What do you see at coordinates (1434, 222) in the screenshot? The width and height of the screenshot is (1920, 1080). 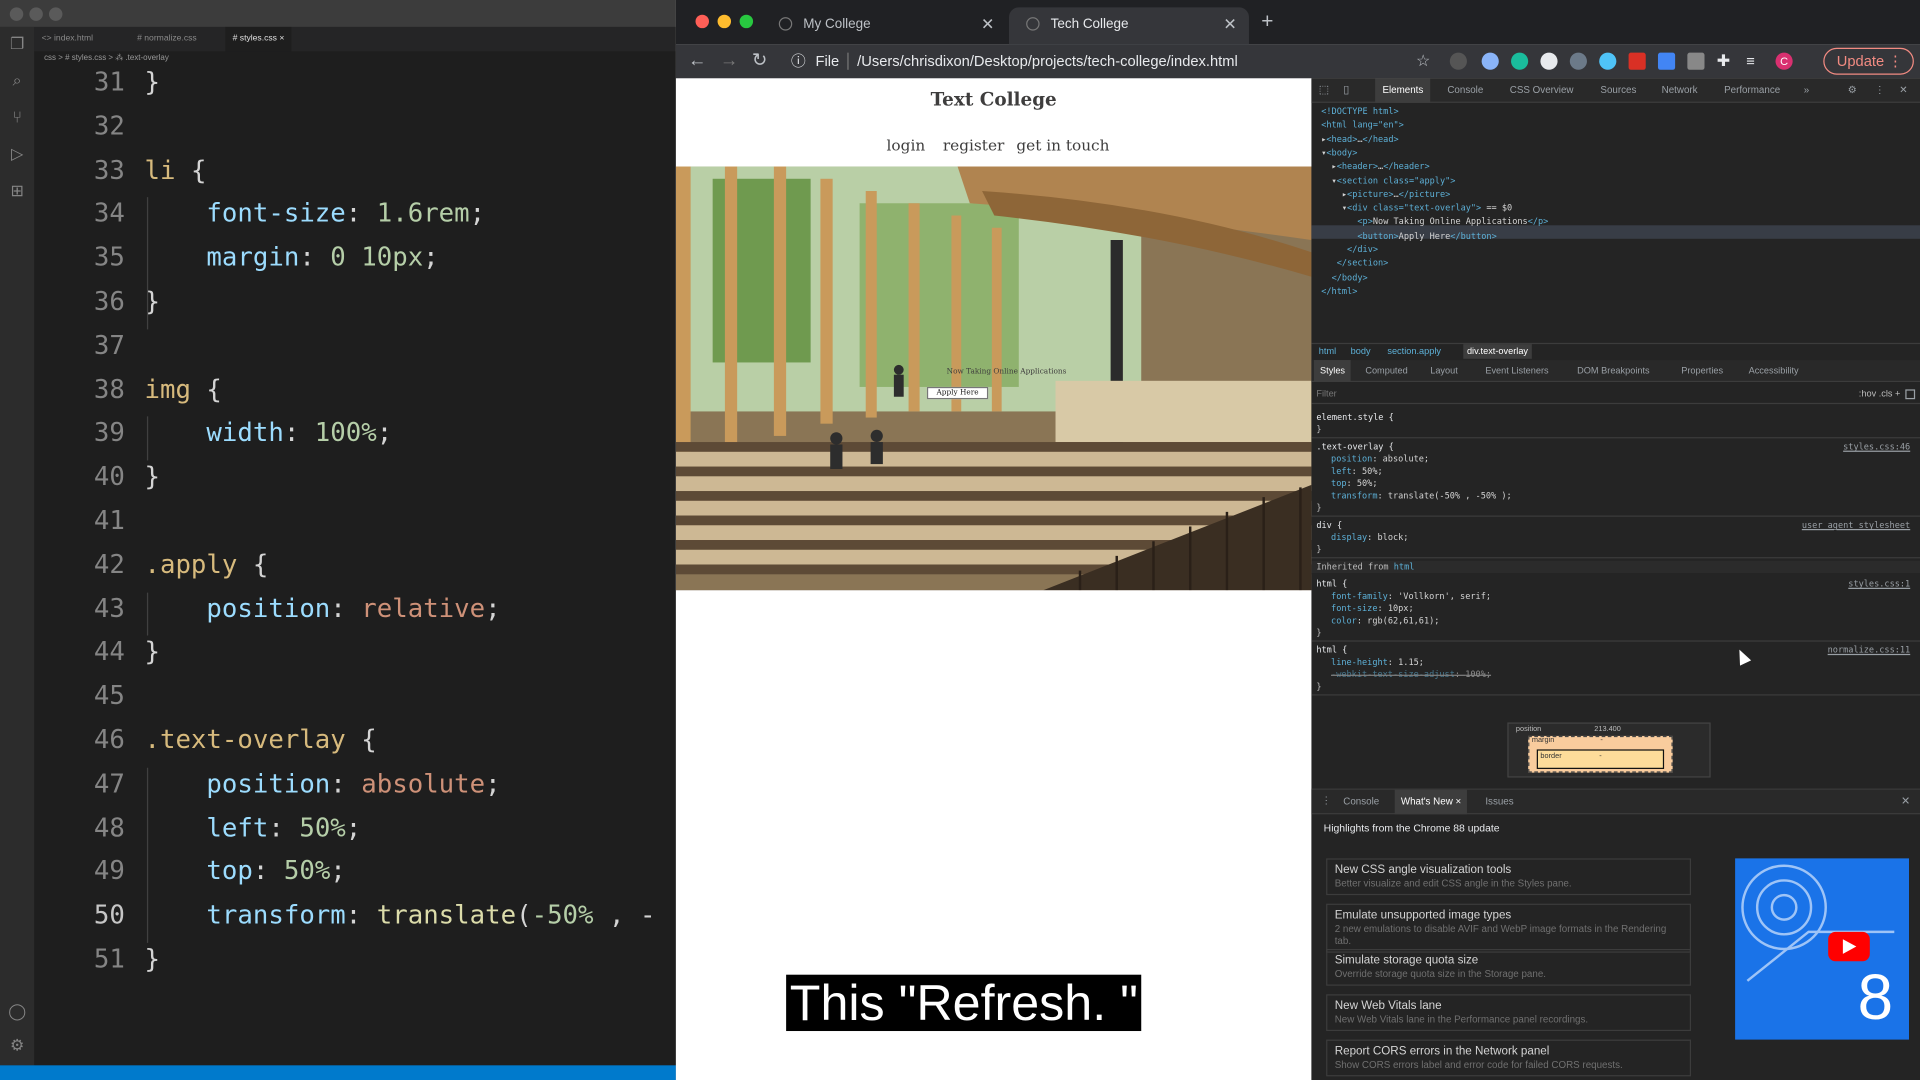 I see `dom-node-line: <p>Now Taking Online Applications</p>` at bounding box center [1434, 222].